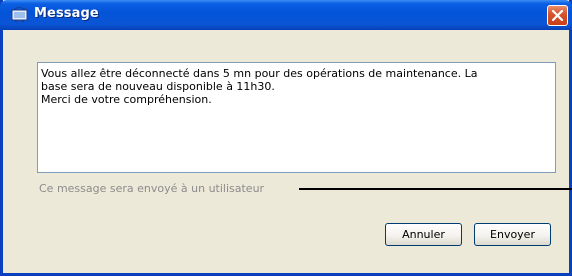 The image size is (572, 276). Describe the element at coordinates (20, 14) in the screenshot. I see `message-board-icon` at that location.